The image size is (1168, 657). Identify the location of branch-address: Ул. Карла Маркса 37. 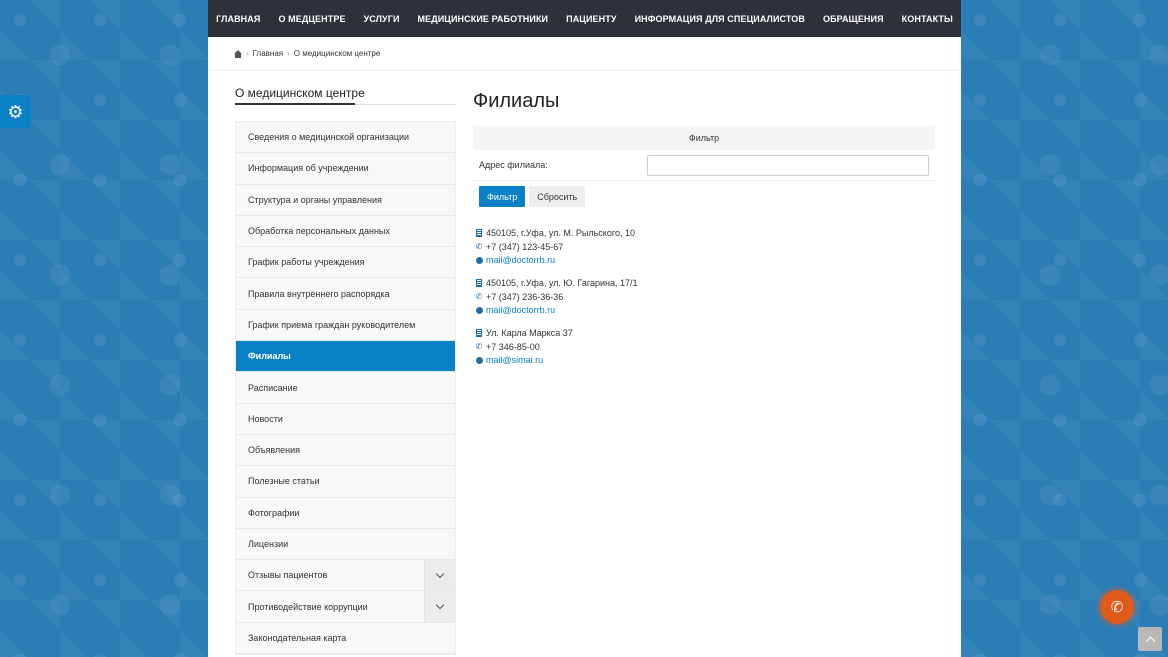
(529, 332).